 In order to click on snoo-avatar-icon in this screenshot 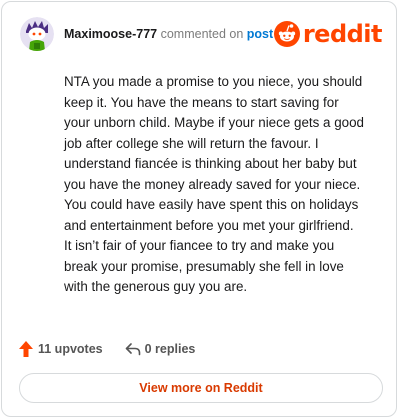, I will do `click(37, 34)`.